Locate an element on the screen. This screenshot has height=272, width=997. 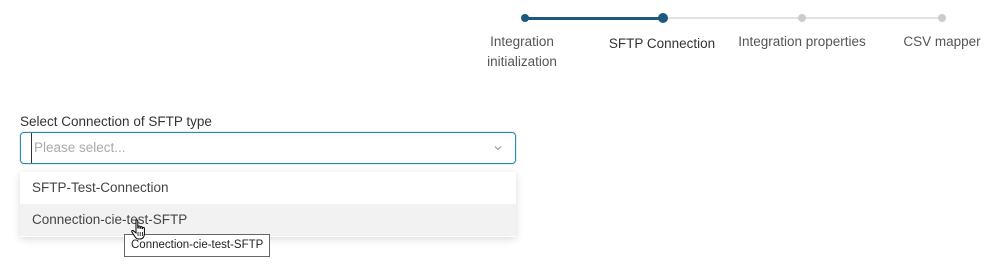
step-dot-csv-mapper is located at coordinates (942, 18).